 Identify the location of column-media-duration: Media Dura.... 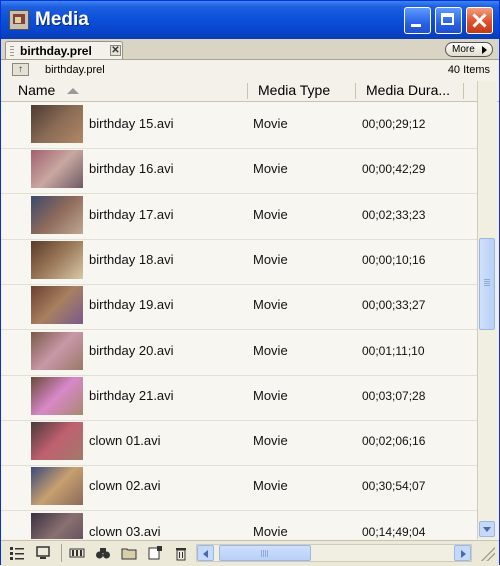
(408, 90).